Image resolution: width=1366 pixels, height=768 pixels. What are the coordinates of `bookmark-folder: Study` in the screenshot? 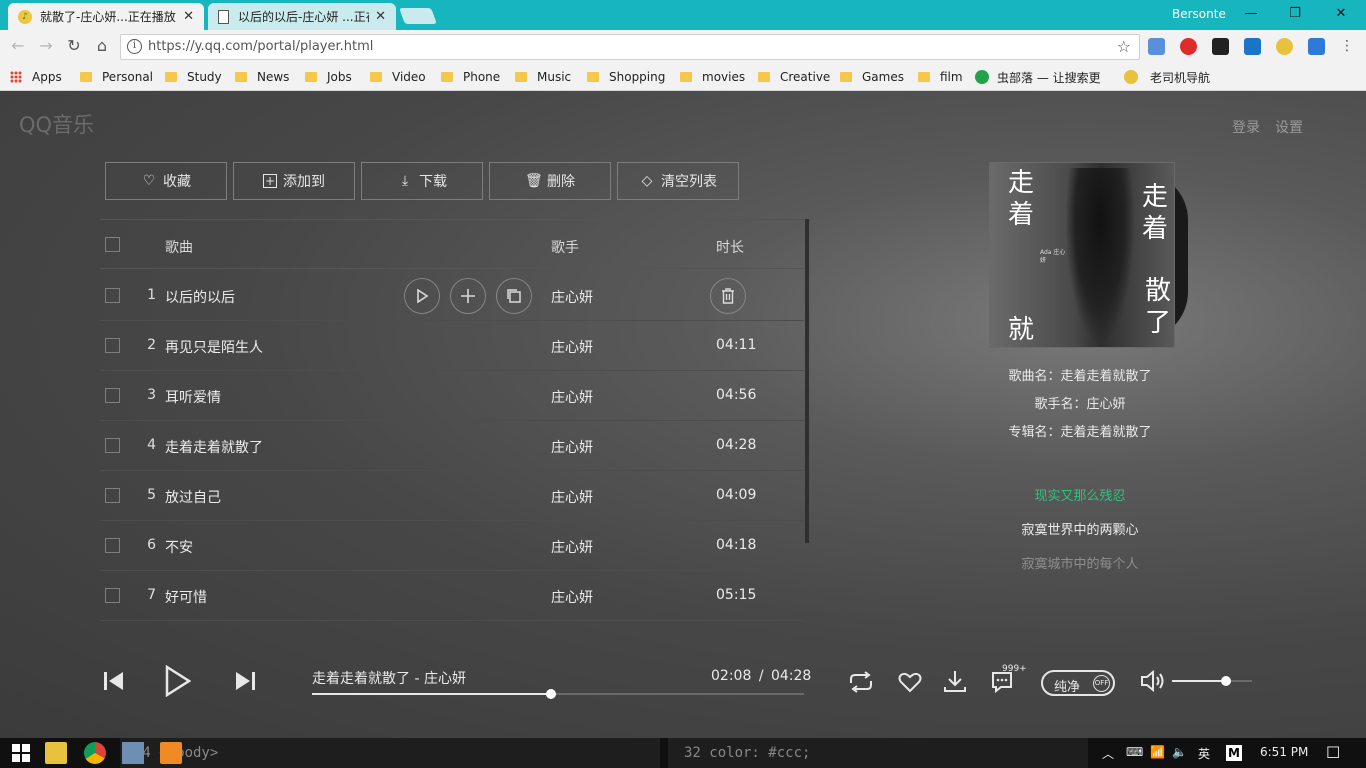 It's located at (193, 77).